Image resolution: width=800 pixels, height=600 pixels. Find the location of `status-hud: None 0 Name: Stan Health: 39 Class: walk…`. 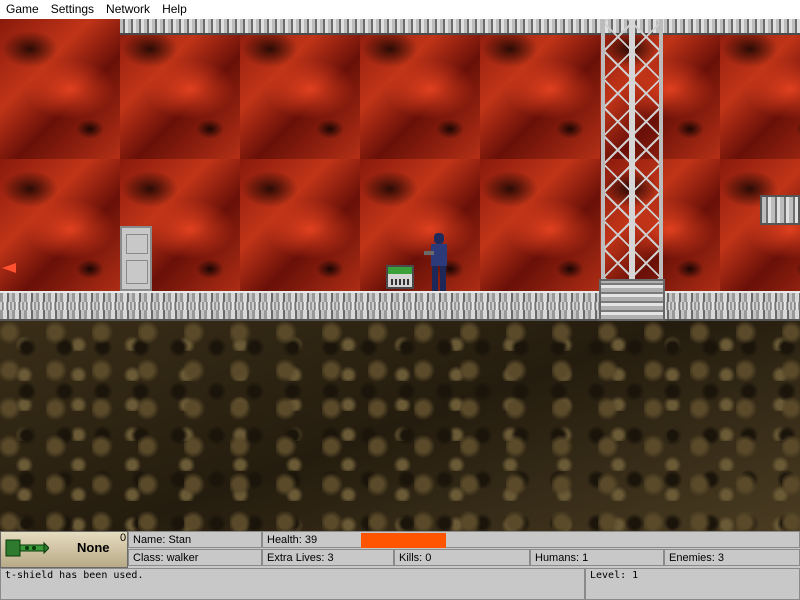

status-hud: None 0 Name: Stan Health: 39 Class: walk… is located at coordinates (400, 549).